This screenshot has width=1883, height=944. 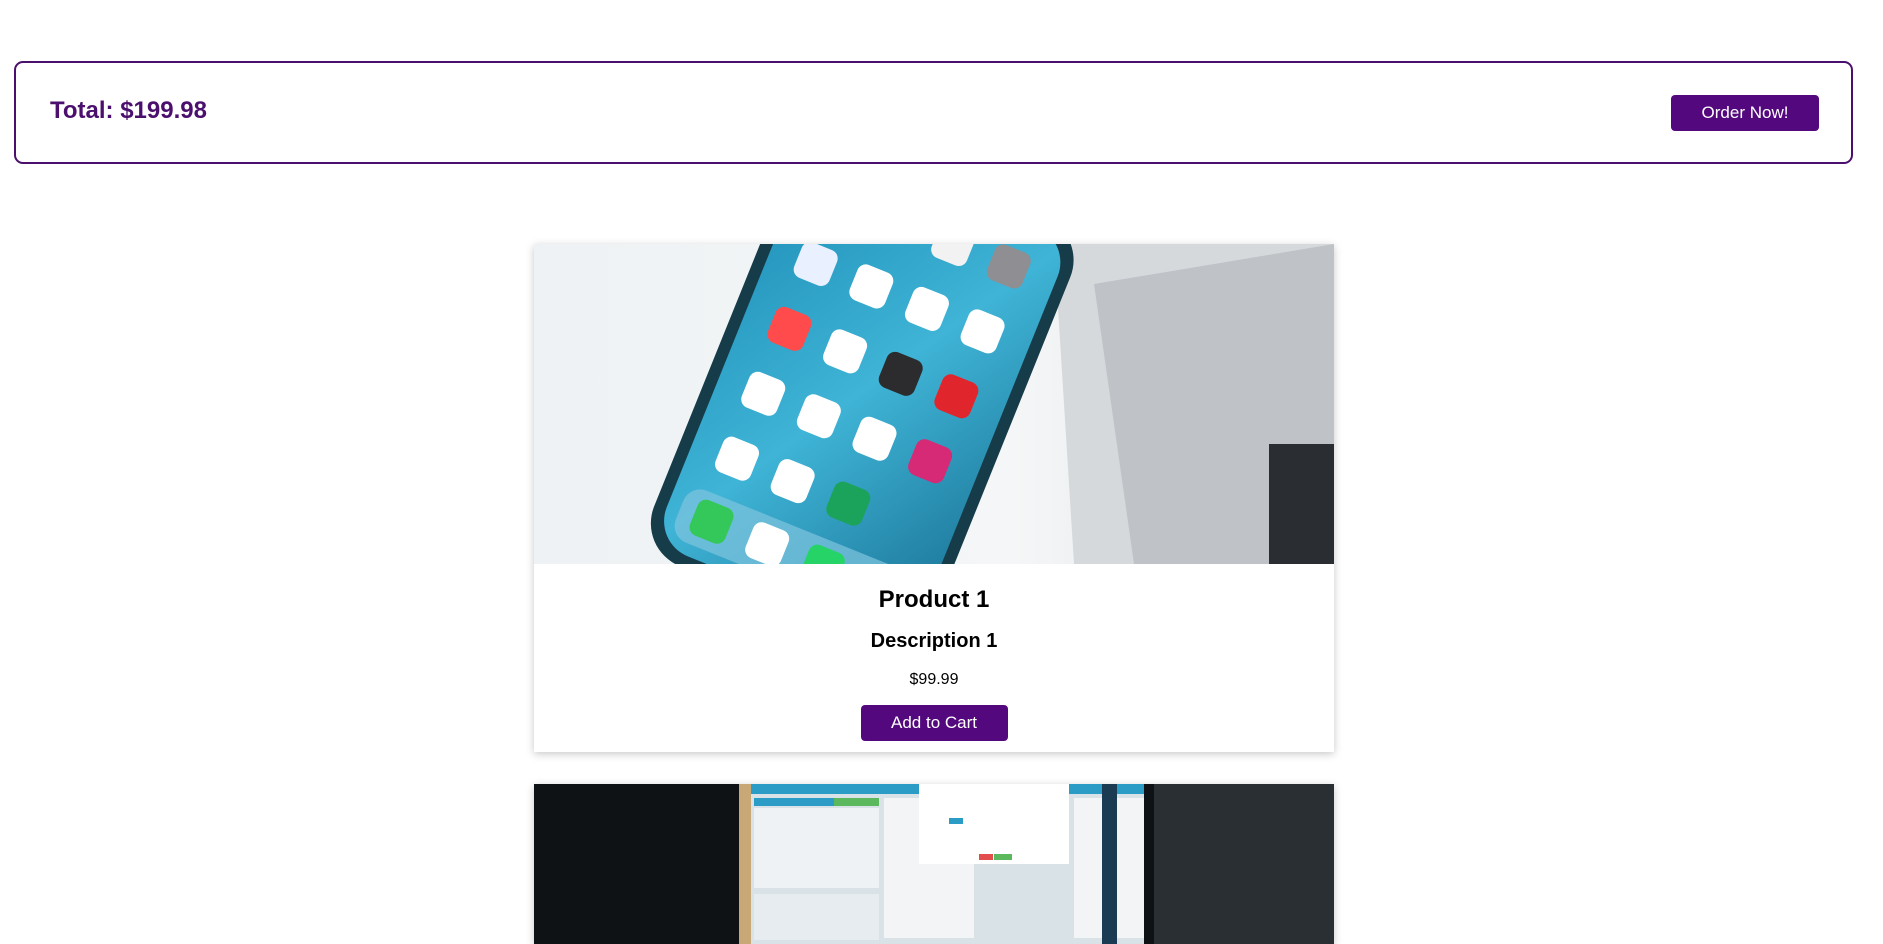 I want to click on product-title: Product 1, so click(x=934, y=599).